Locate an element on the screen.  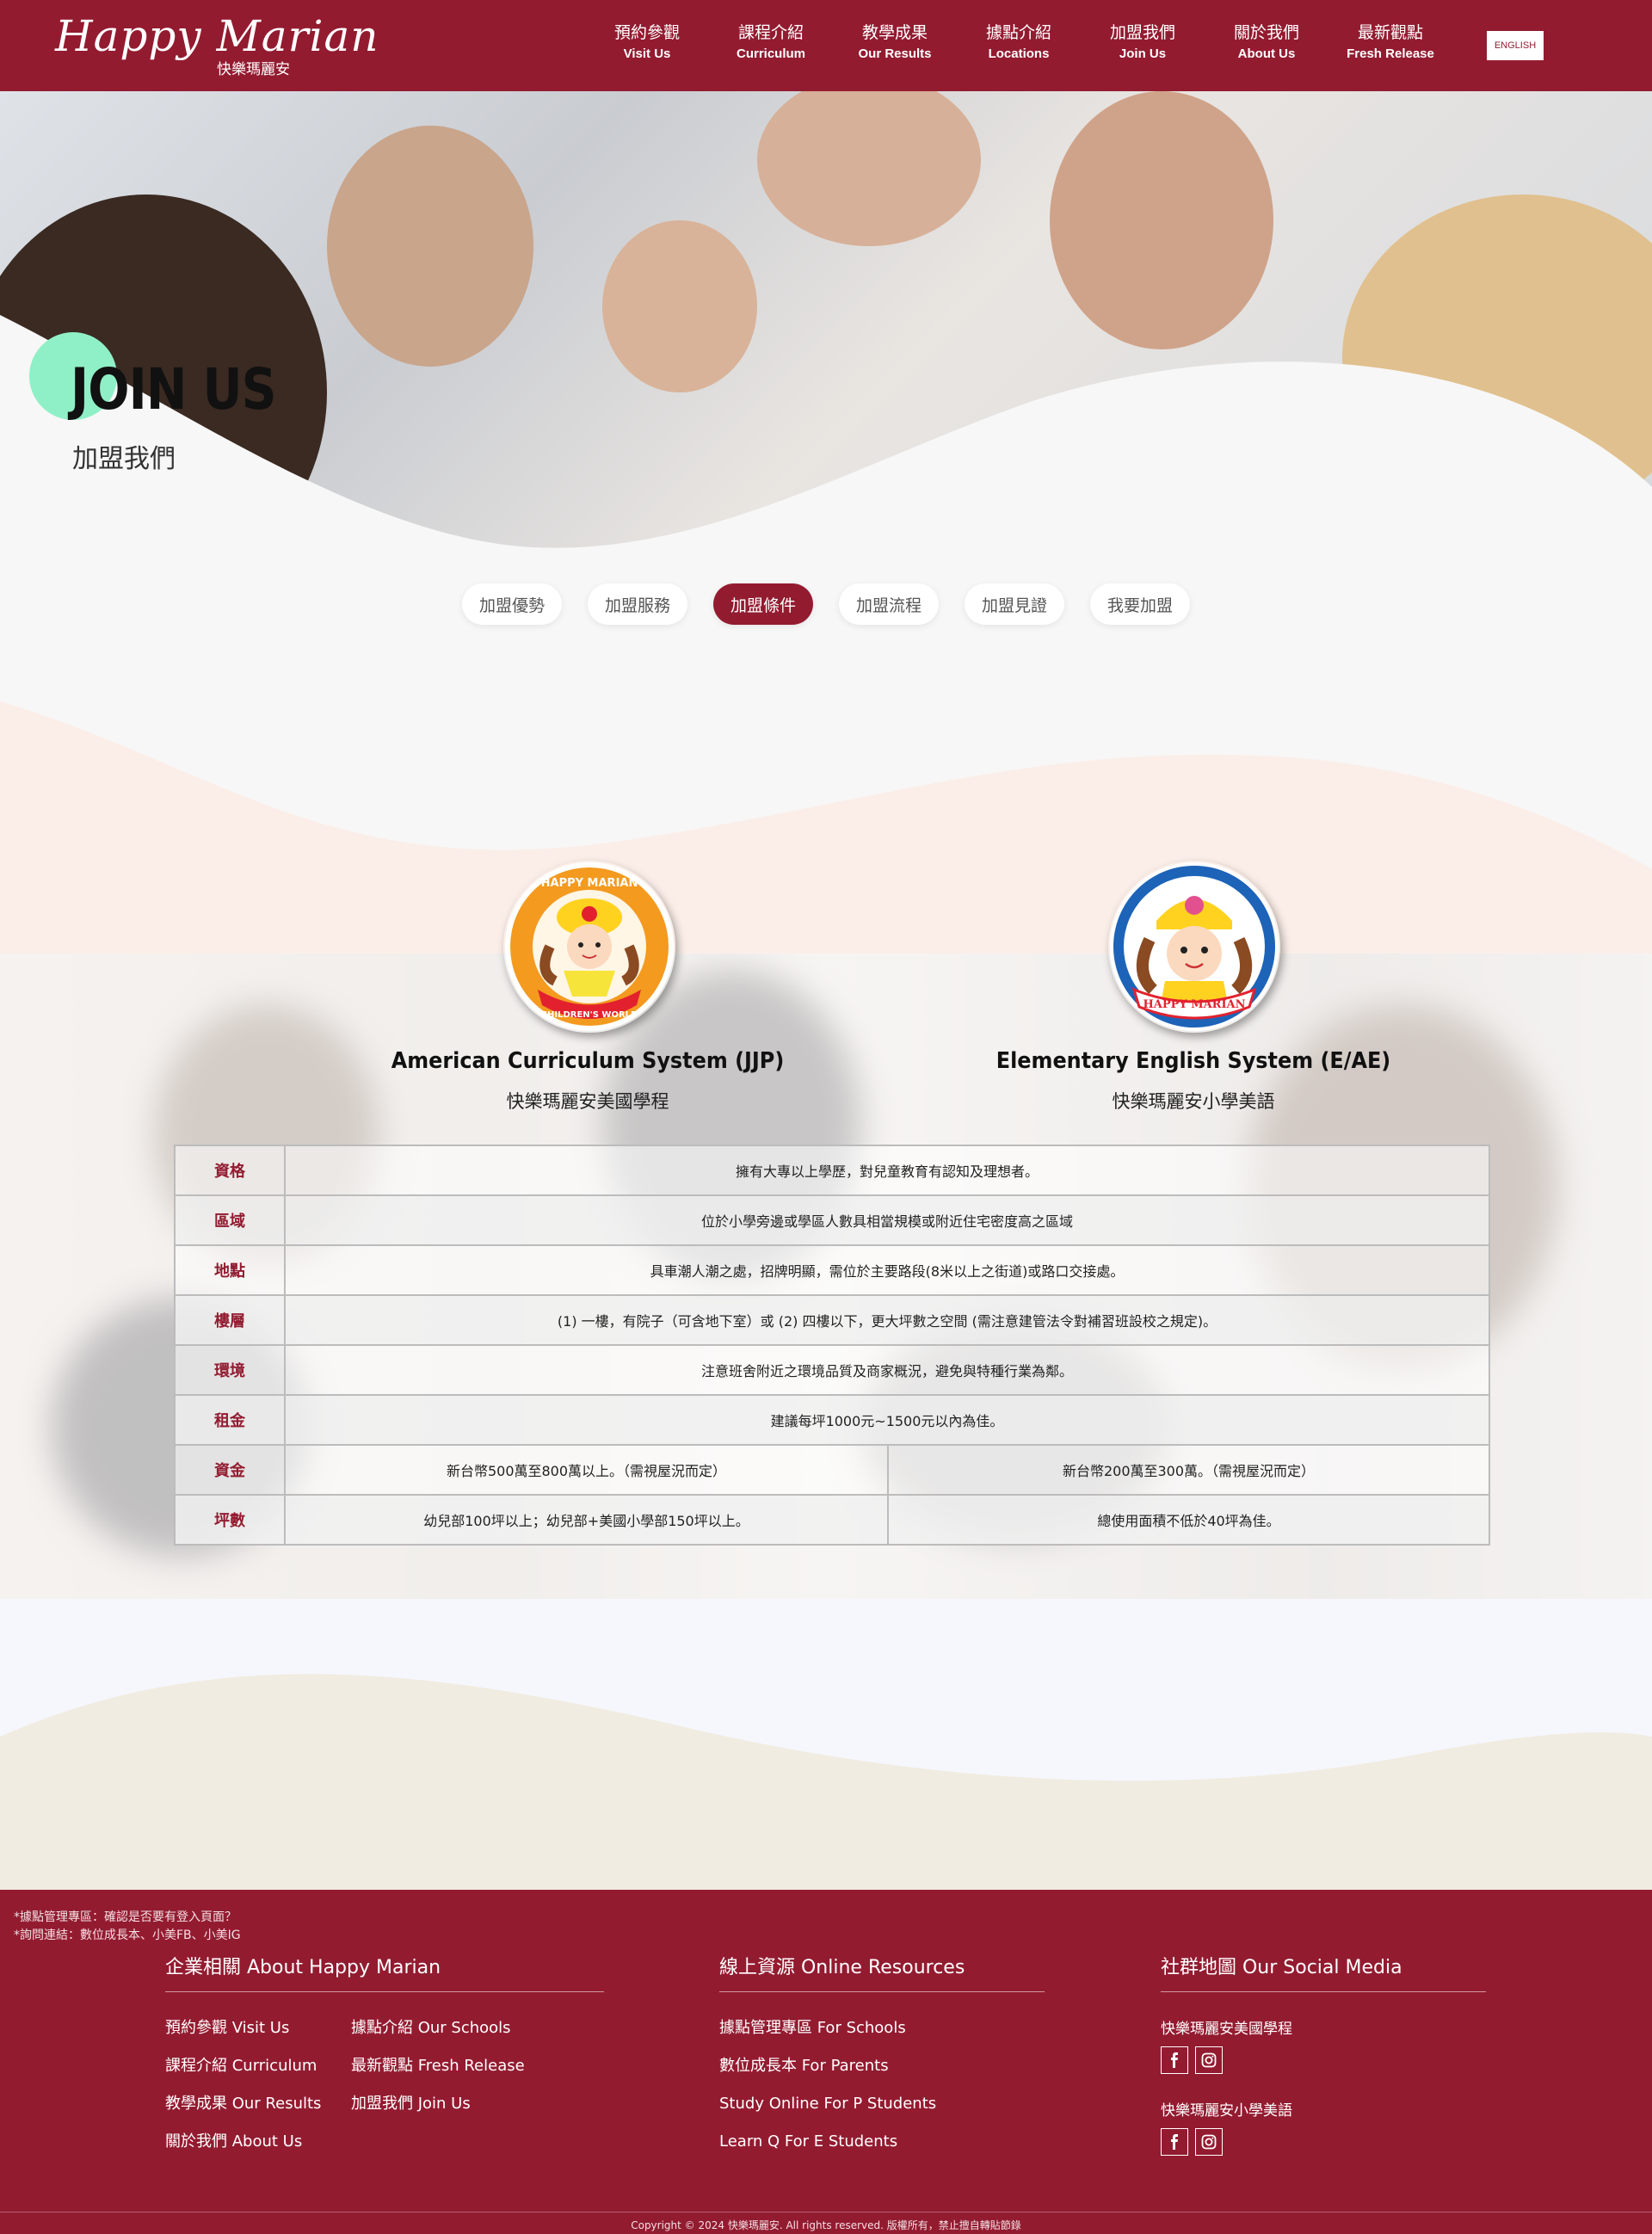
nav-label-zh: 據點介紹 is located at coordinates (1018, 33).